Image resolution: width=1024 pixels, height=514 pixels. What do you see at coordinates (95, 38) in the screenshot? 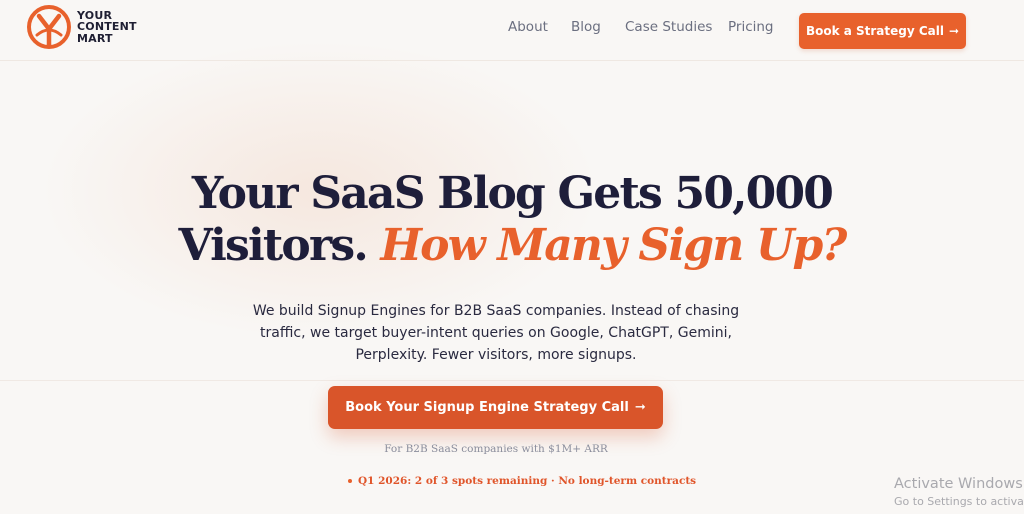
I see `brand-name-line: MART` at bounding box center [95, 38].